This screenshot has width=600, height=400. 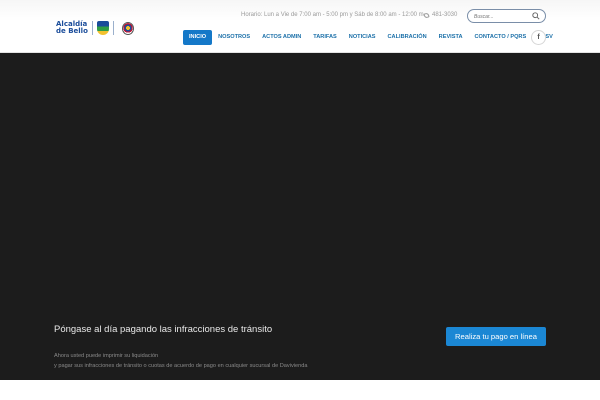 I want to click on nav-item-calibración: CALIBRACIÓN, so click(x=407, y=37).